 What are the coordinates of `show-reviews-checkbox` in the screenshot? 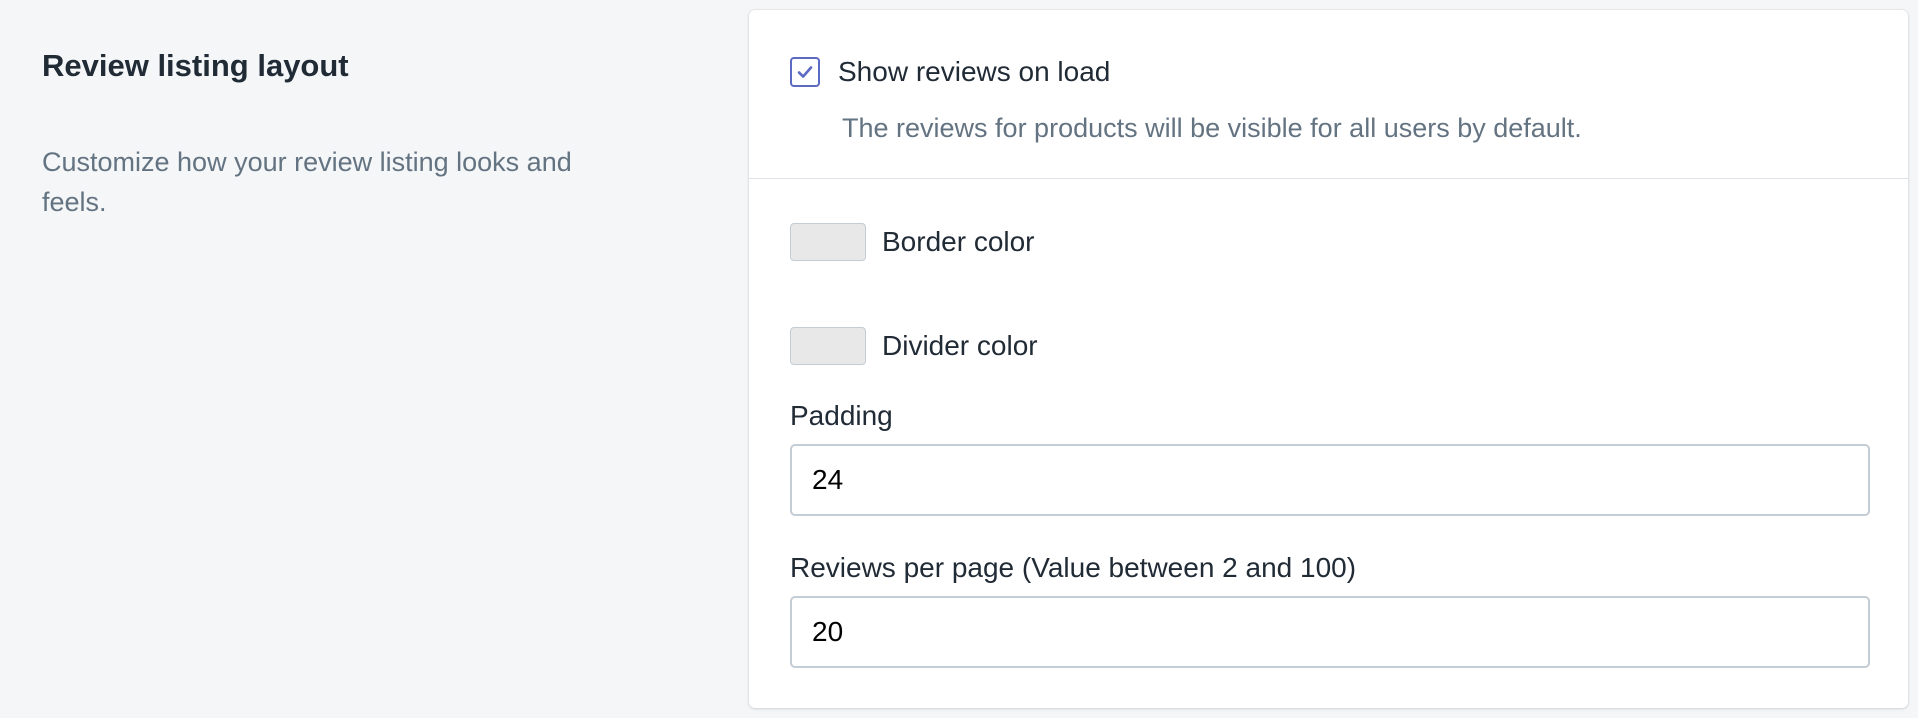 It's located at (805, 72).